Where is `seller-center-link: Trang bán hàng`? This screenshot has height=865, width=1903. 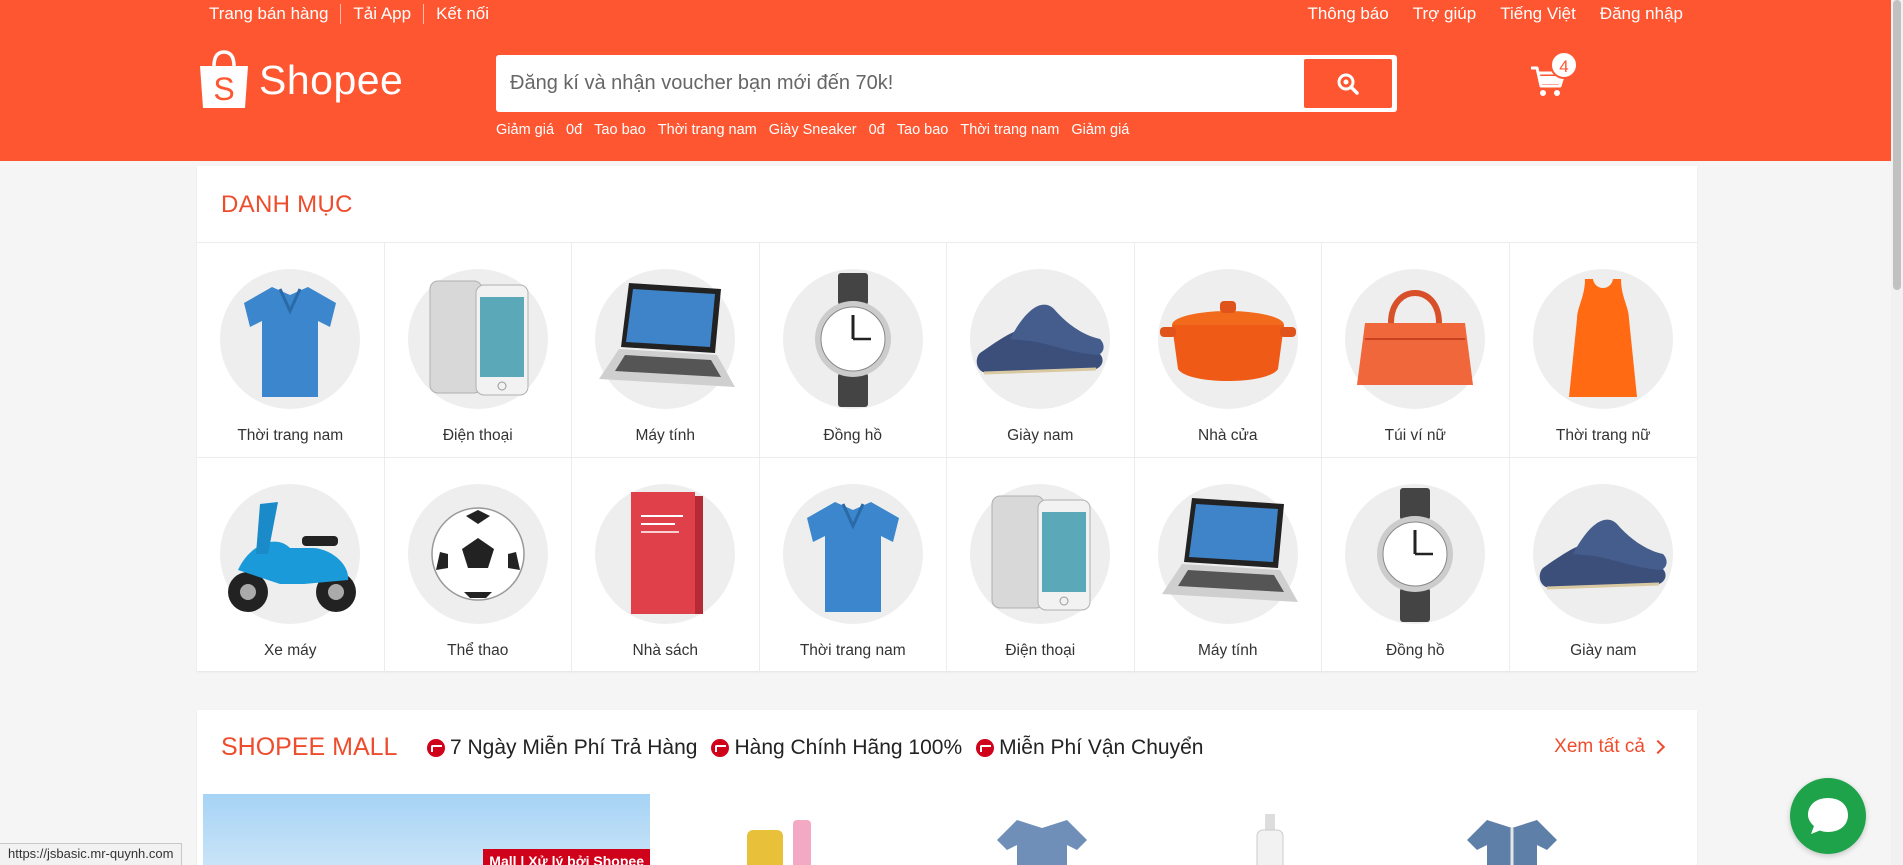 seller-center-link: Trang bán hàng is located at coordinates (274, 14).